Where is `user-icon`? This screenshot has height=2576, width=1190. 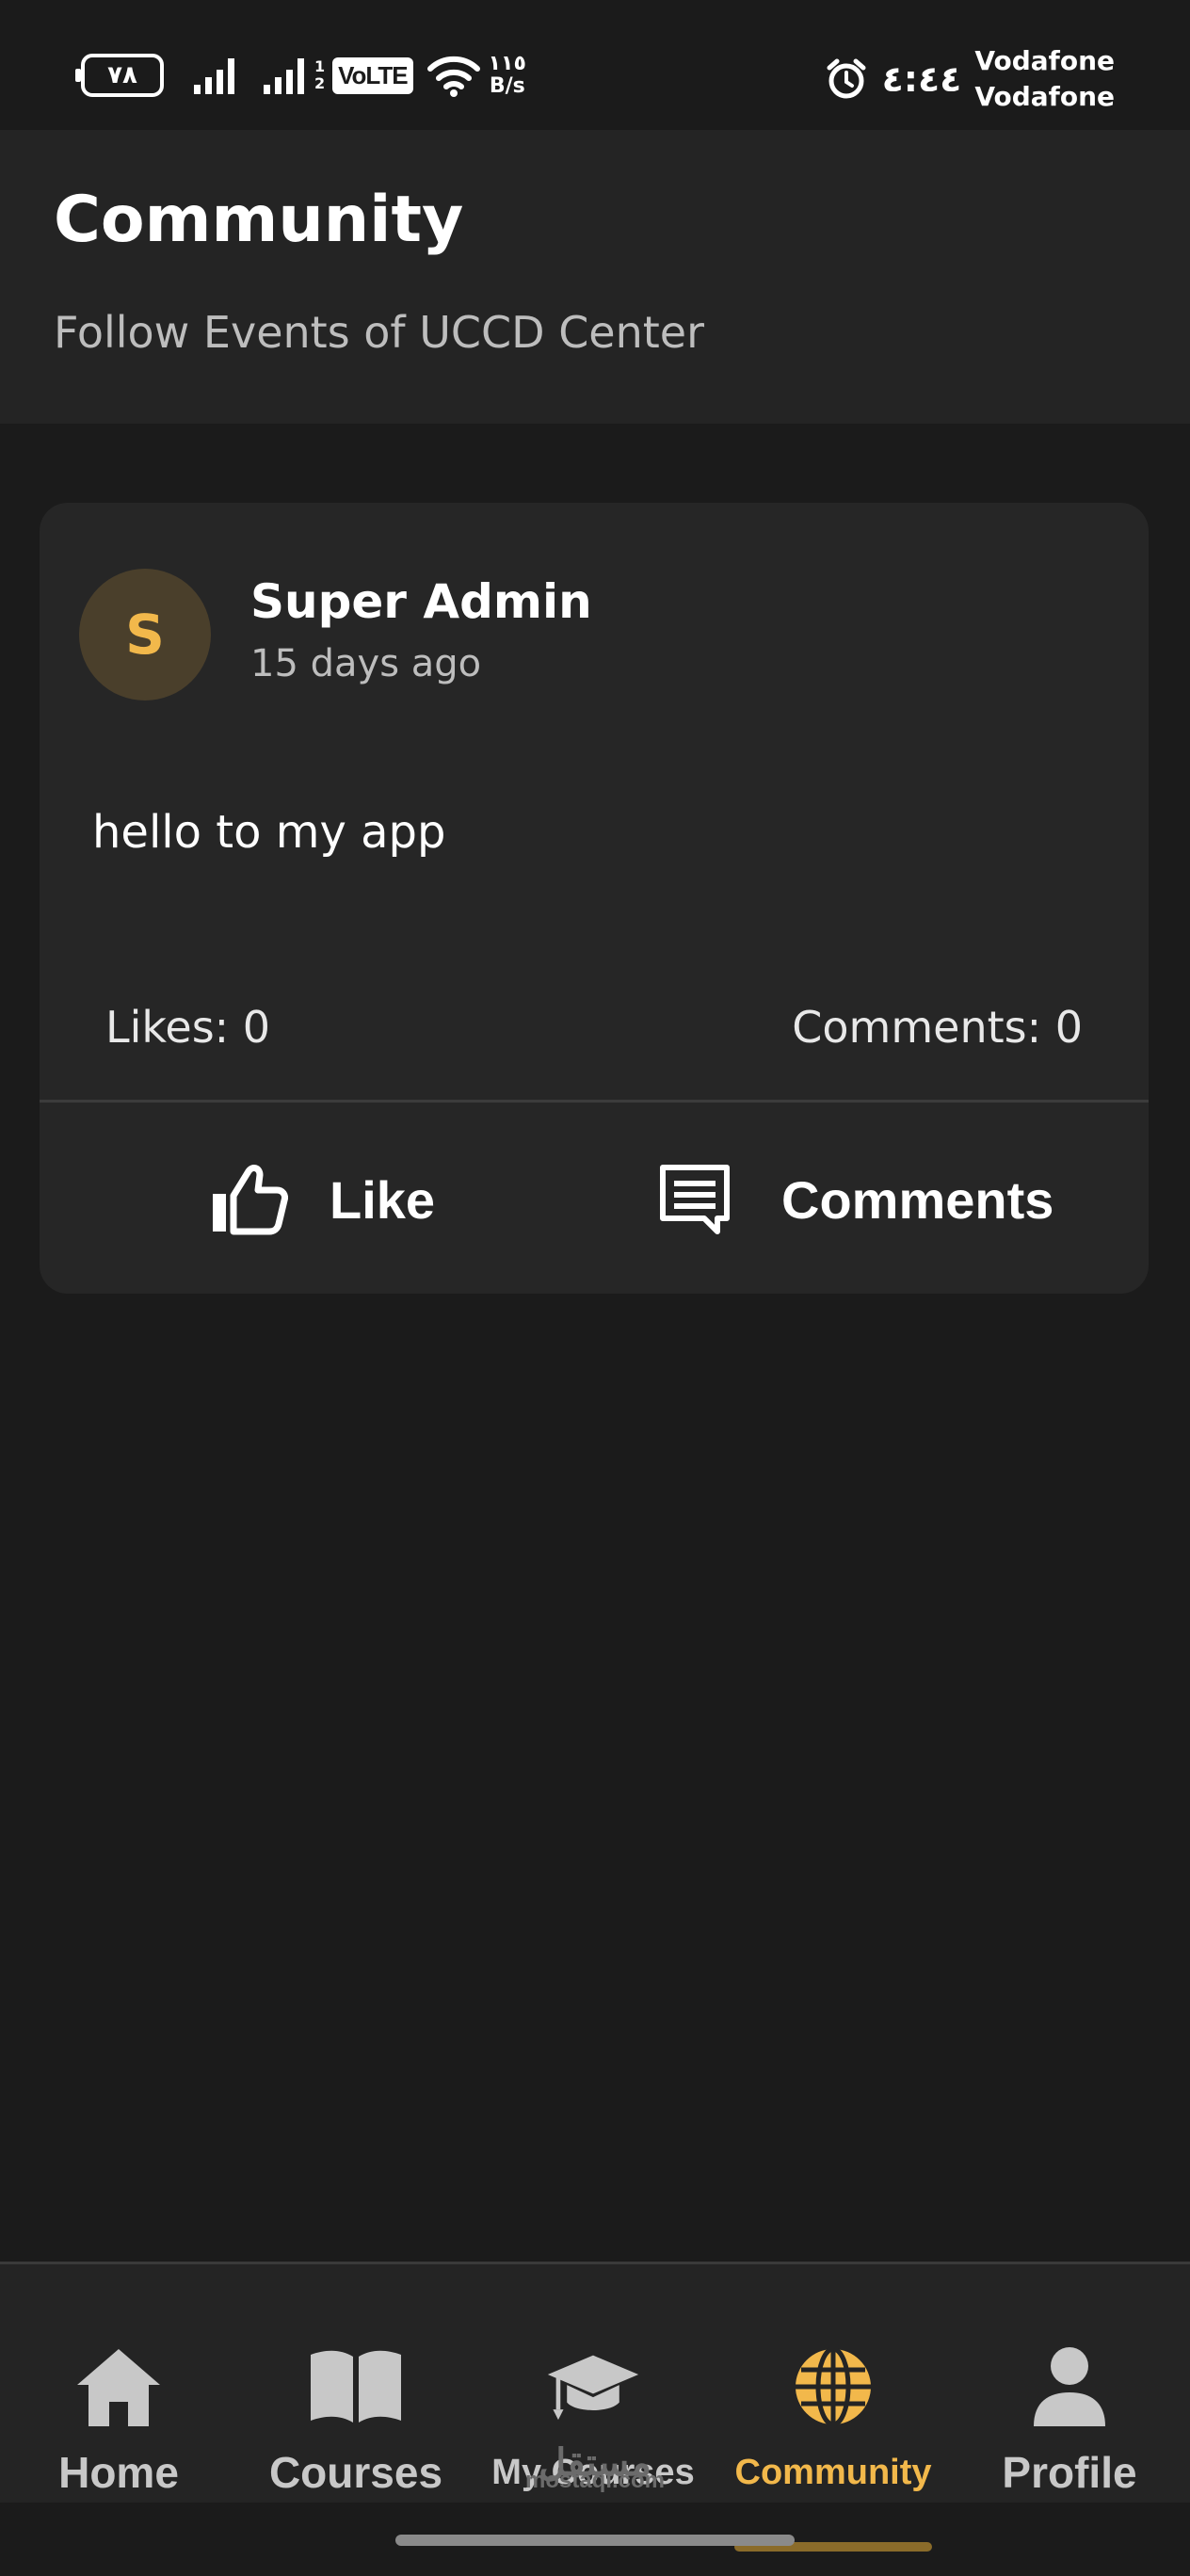
user-icon is located at coordinates (1069, 2387).